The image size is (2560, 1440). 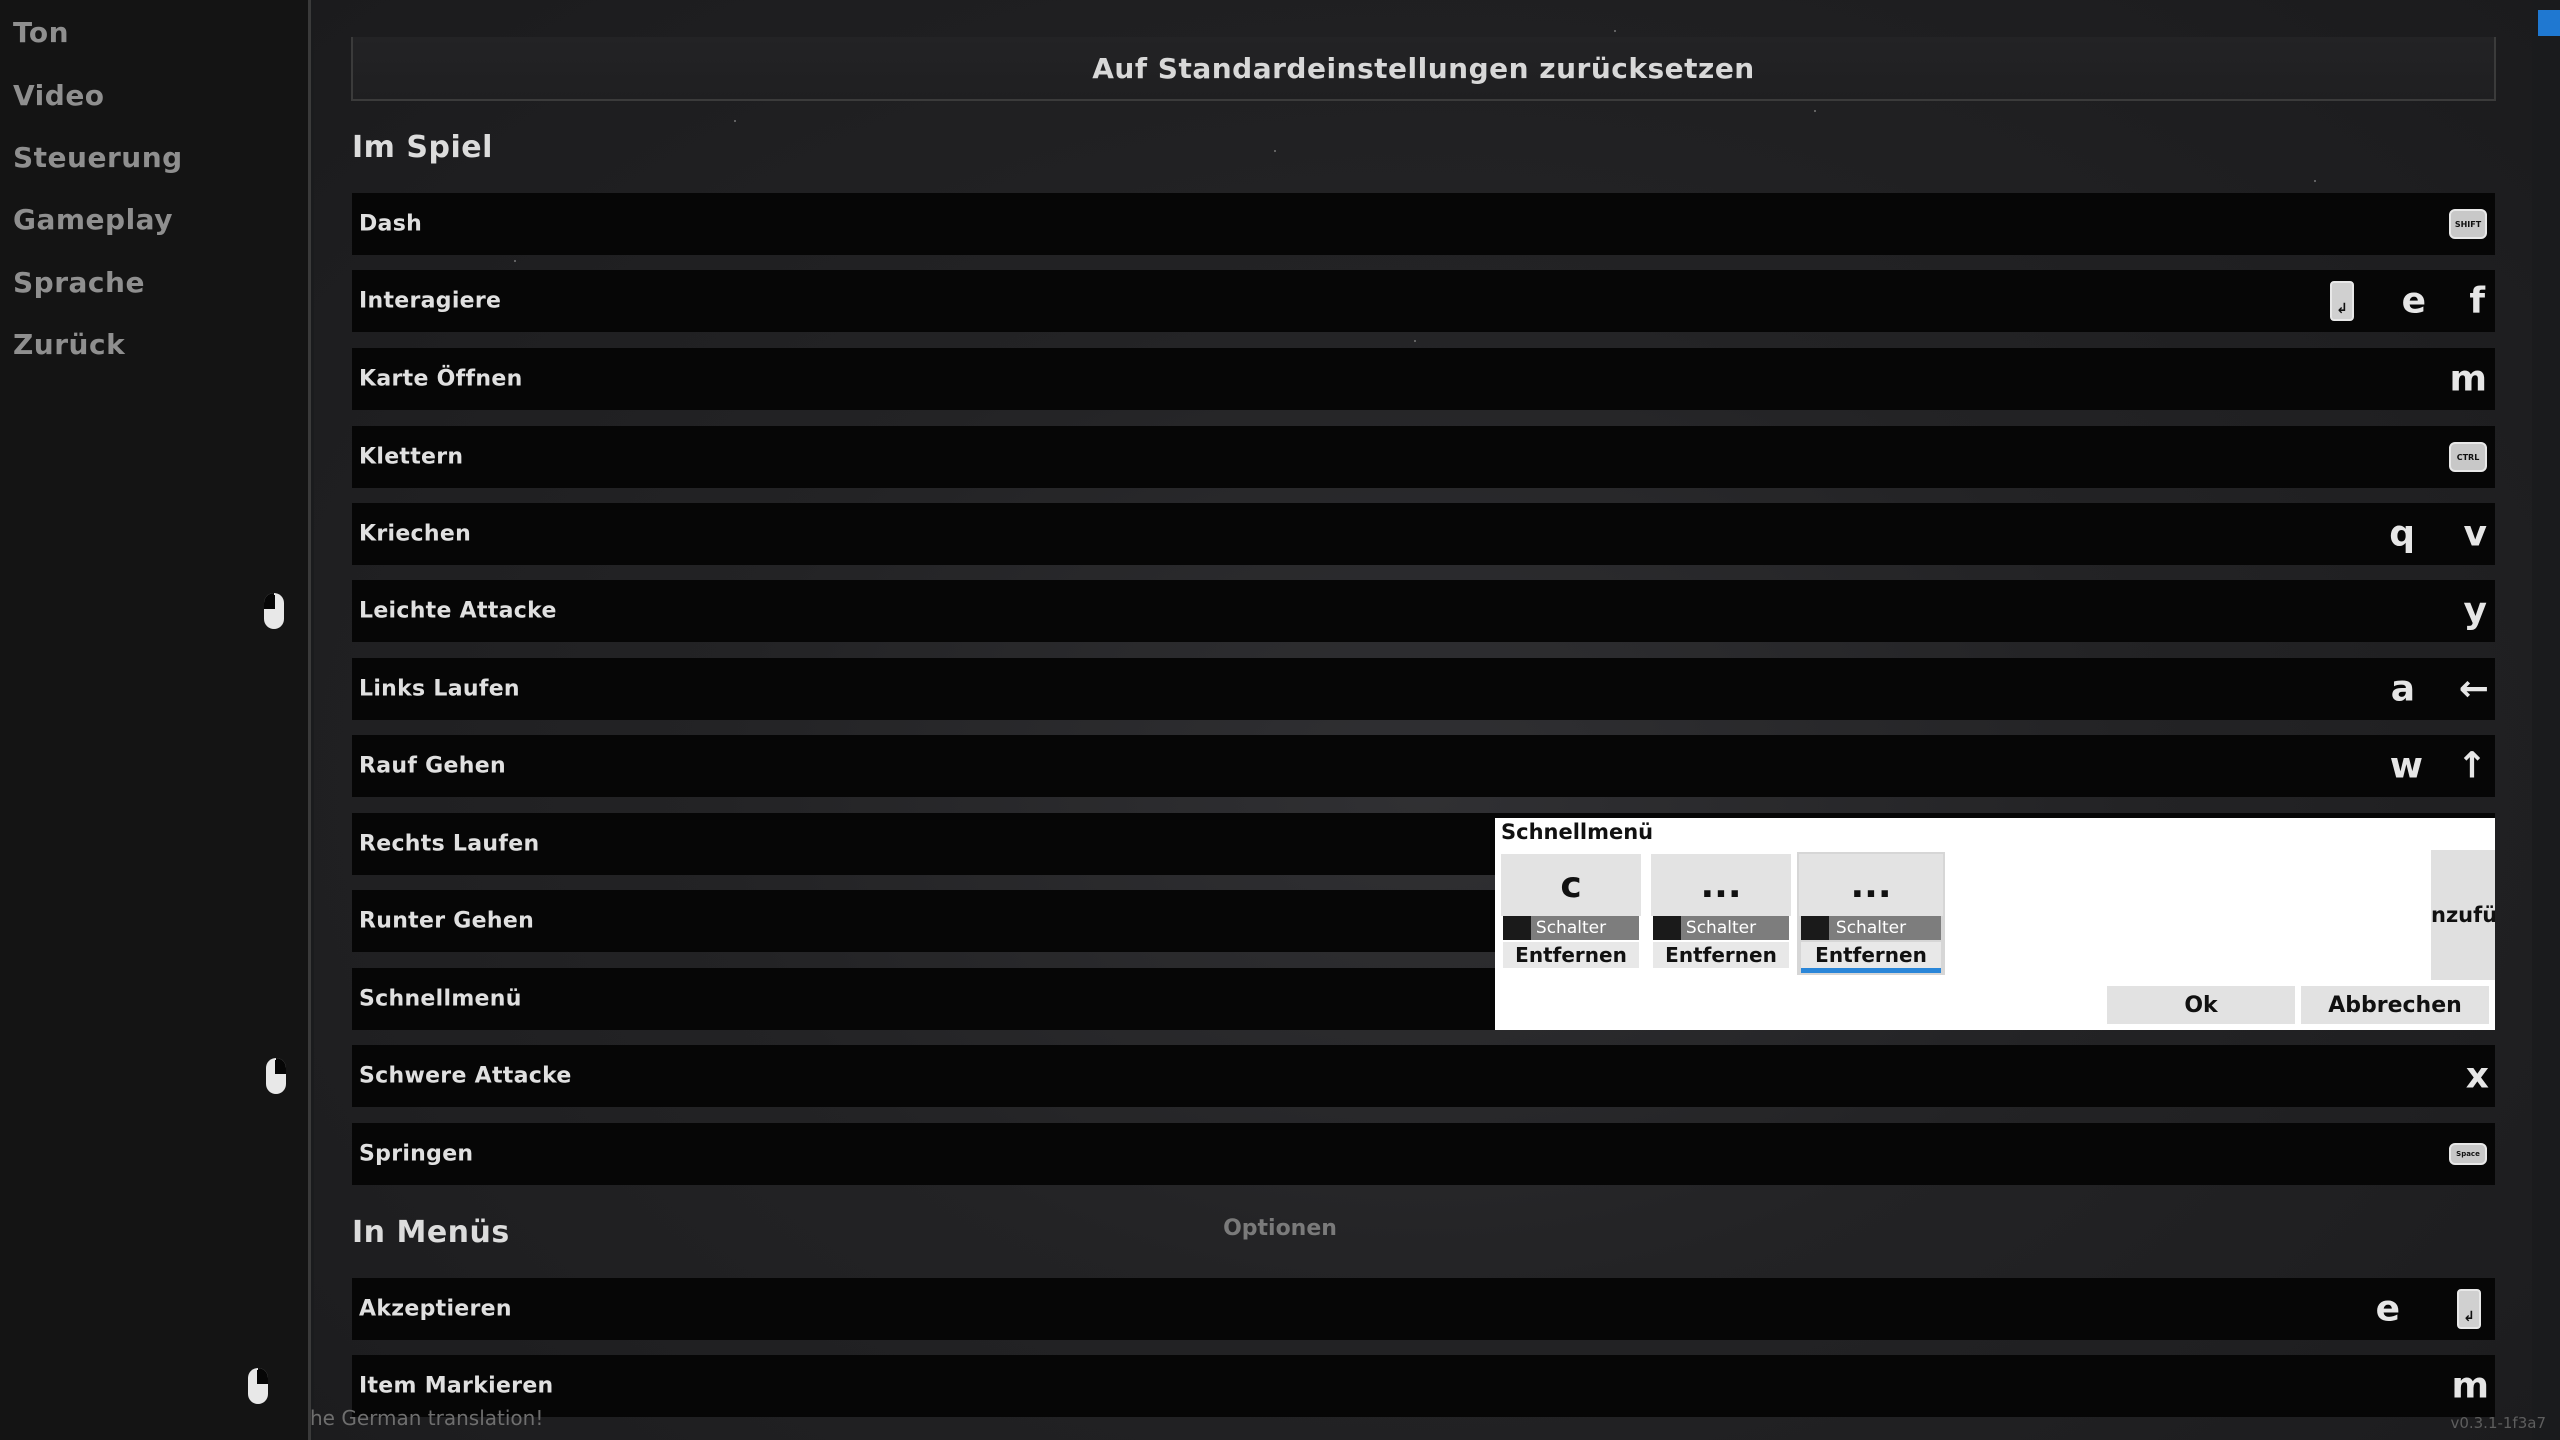 What do you see at coordinates (2468, 457) in the screenshot?
I see `ctrl-key-icon: CTRL` at bounding box center [2468, 457].